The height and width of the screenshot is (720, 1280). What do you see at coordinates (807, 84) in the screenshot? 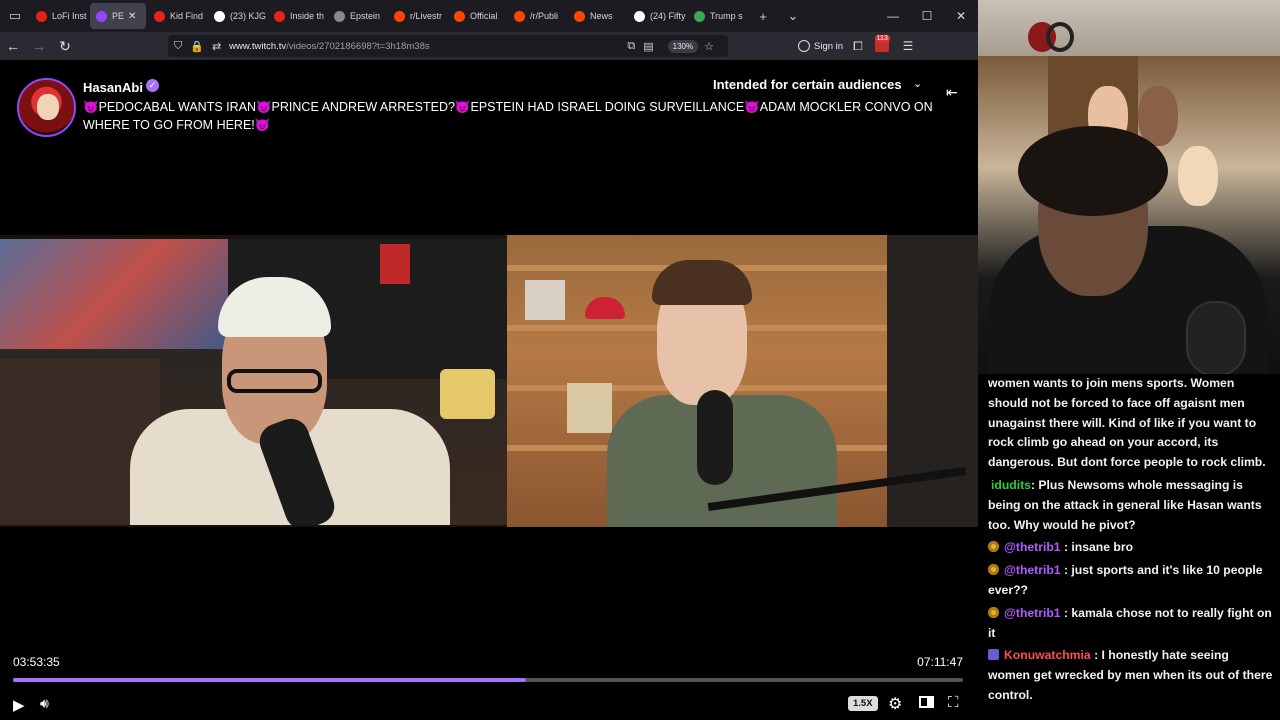
I see `audience-dropdown: Intended for certain audiences` at bounding box center [807, 84].